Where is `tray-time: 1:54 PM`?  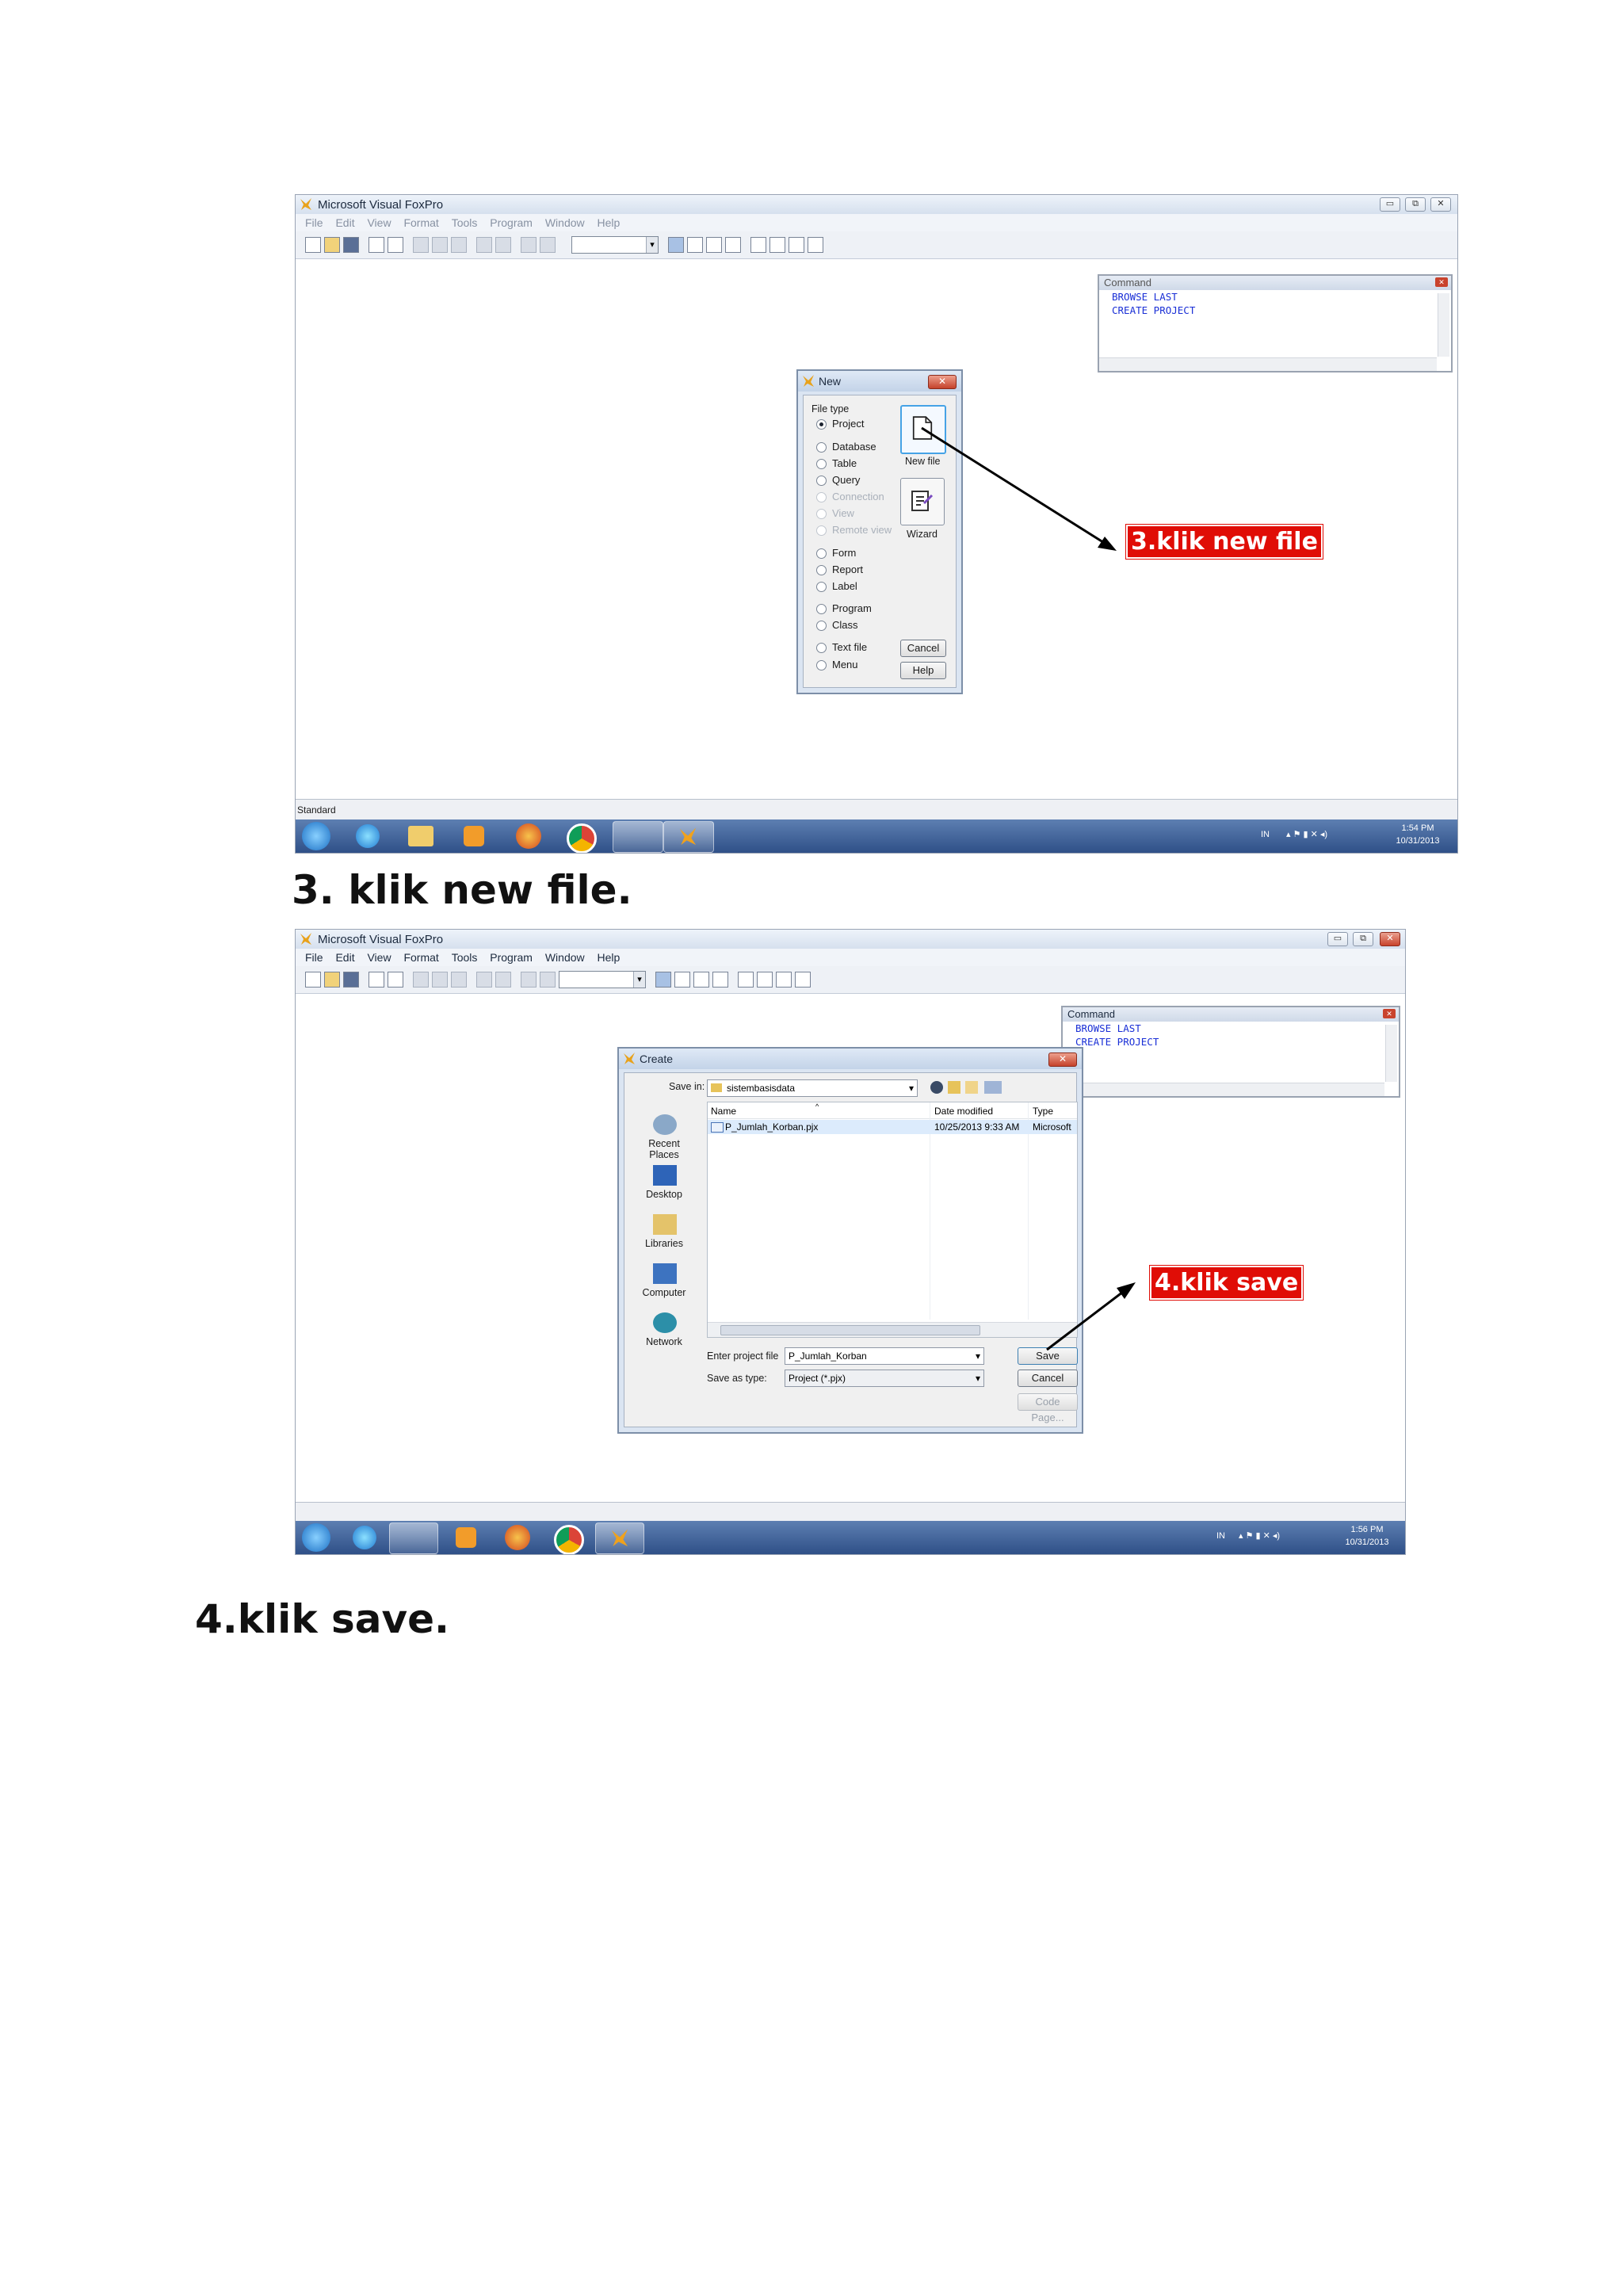 tray-time: 1:54 PM is located at coordinates (1417, 829).